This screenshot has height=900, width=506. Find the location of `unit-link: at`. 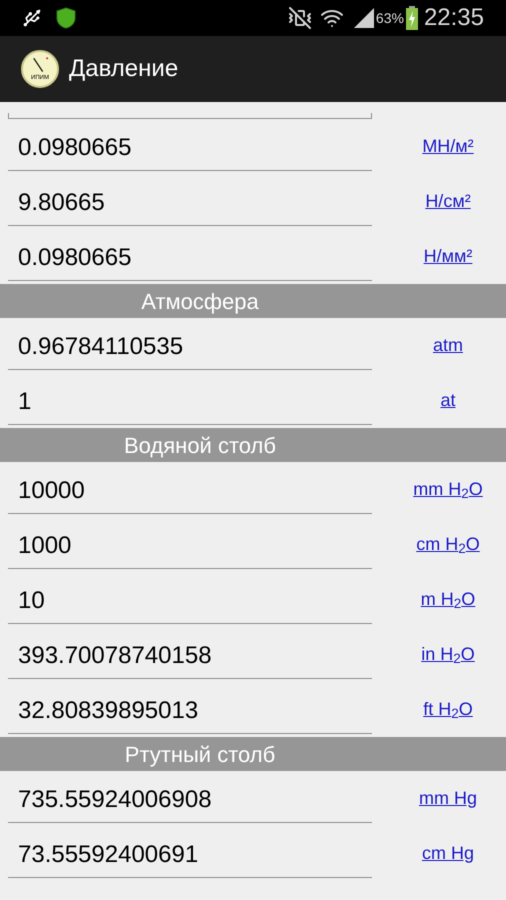

unit-link: at is located at coordinates (448, 400).